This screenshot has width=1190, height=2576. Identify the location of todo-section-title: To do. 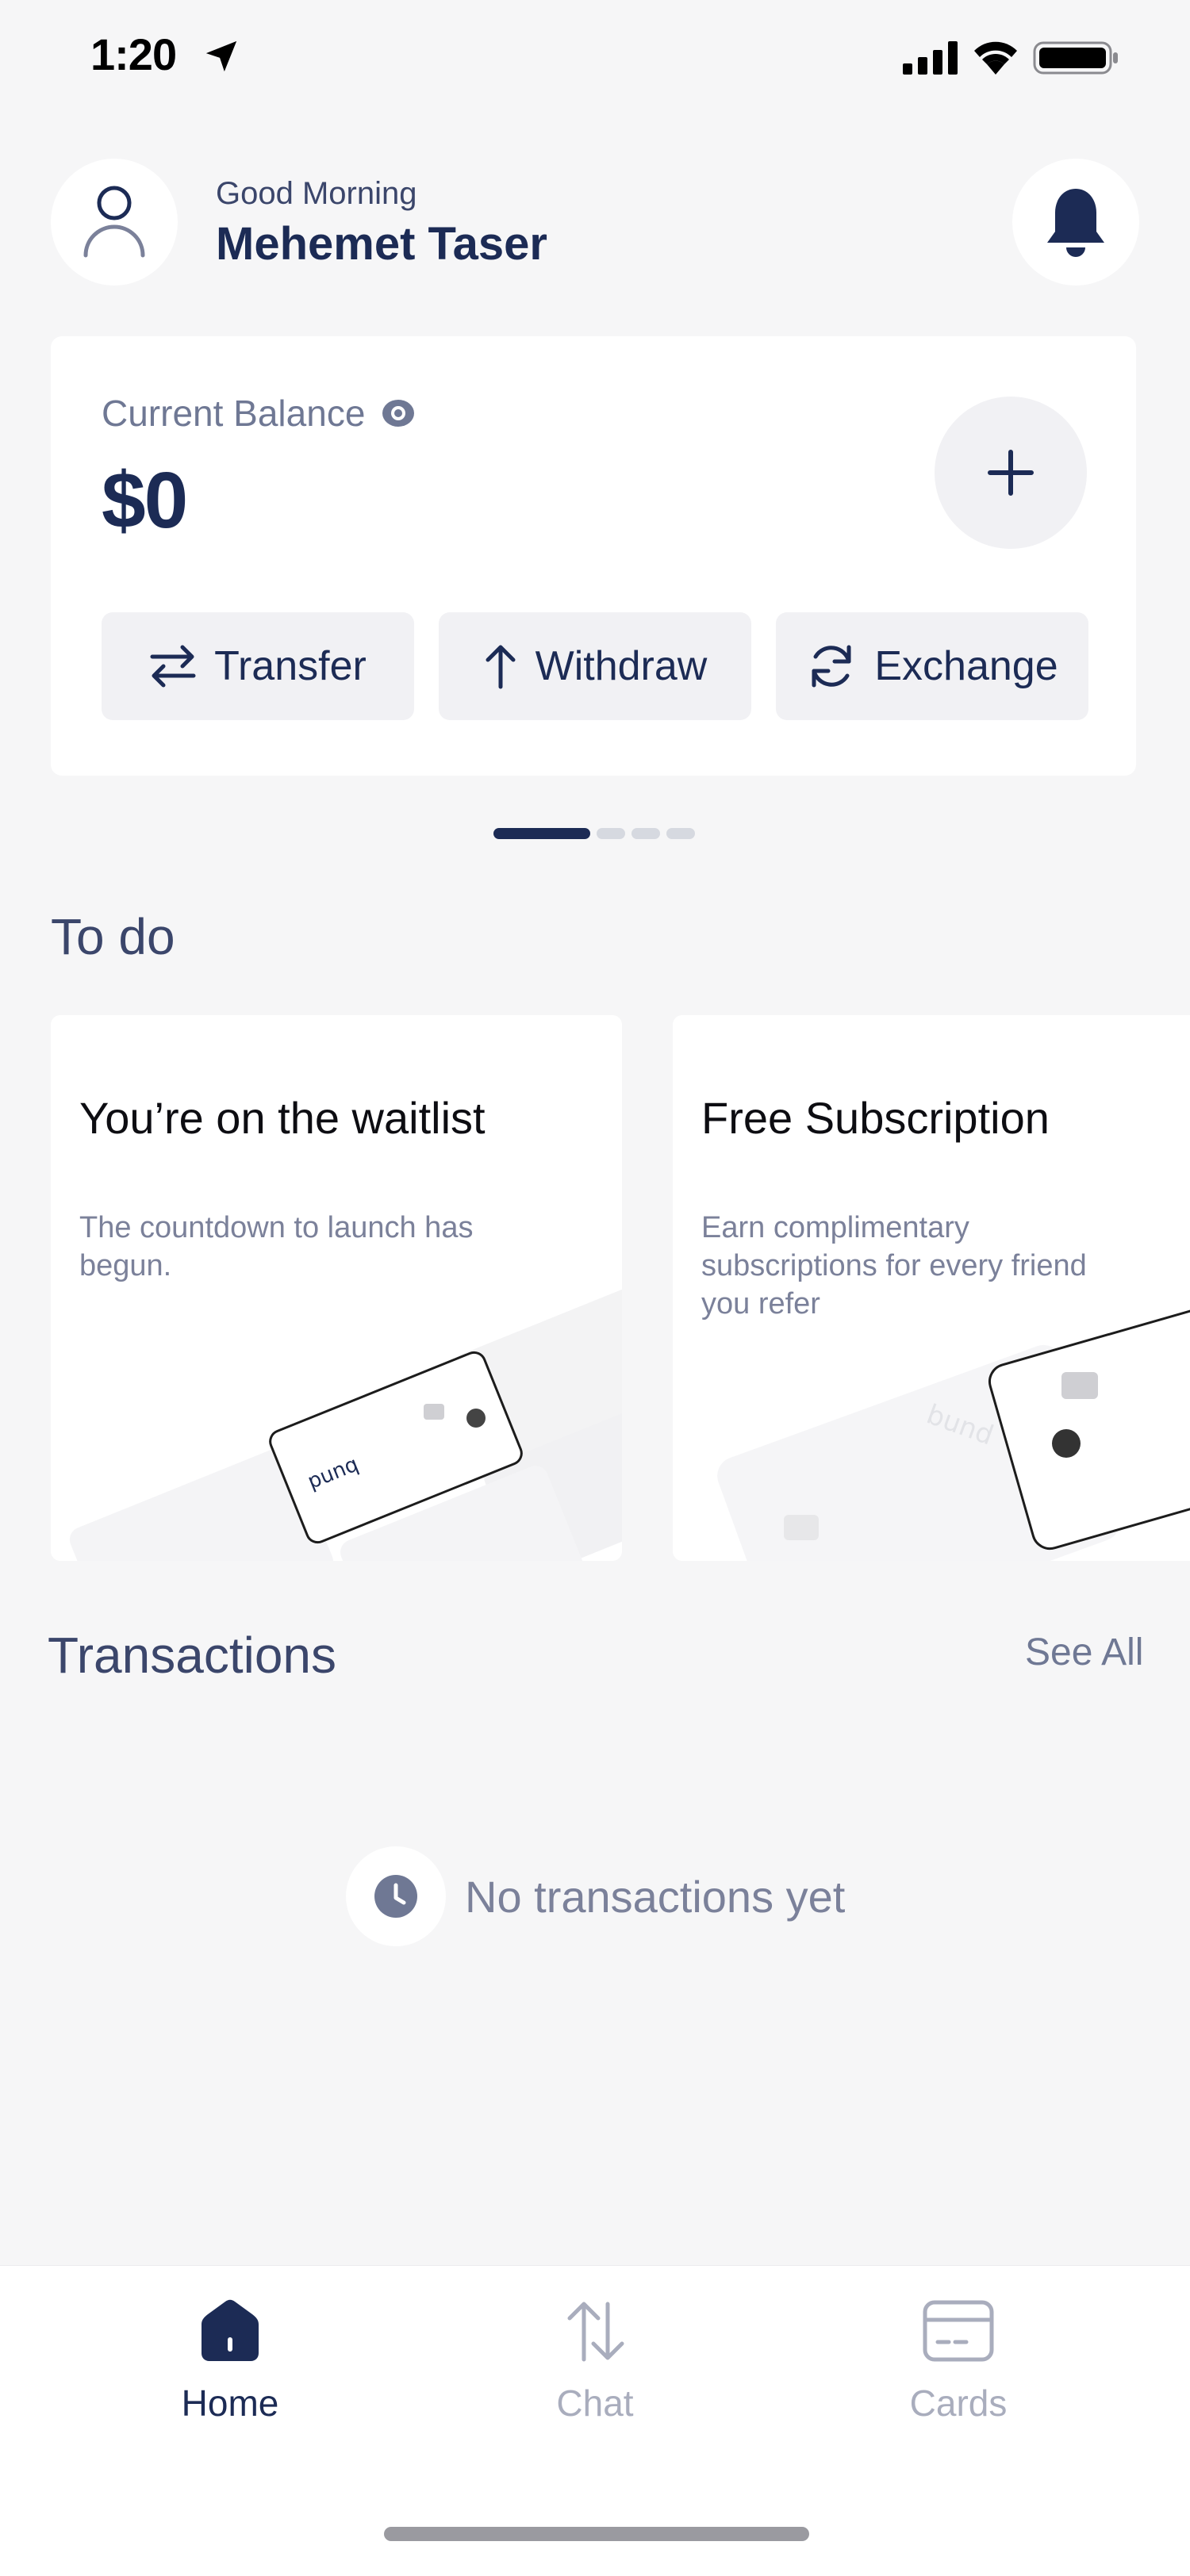
(113, 937).